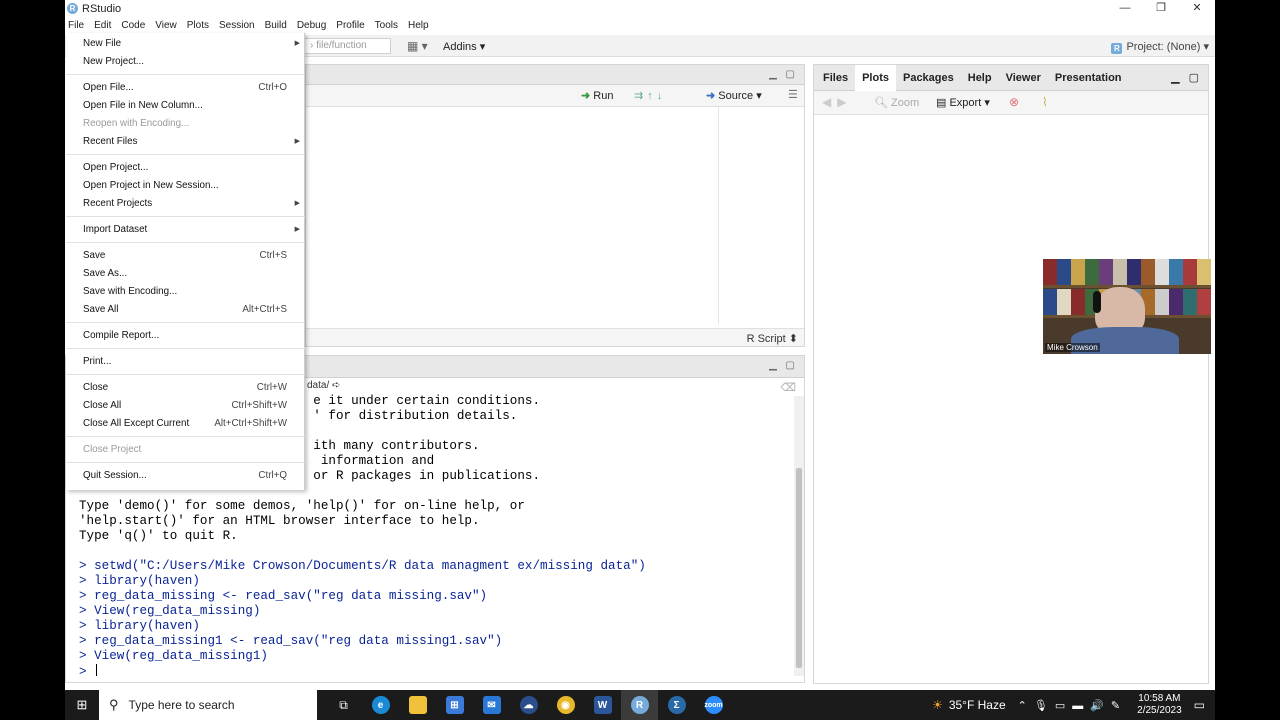  Describe the element at coordinates (102, 25) in the screenshot. I see `menu-edit: Edit` at that location.